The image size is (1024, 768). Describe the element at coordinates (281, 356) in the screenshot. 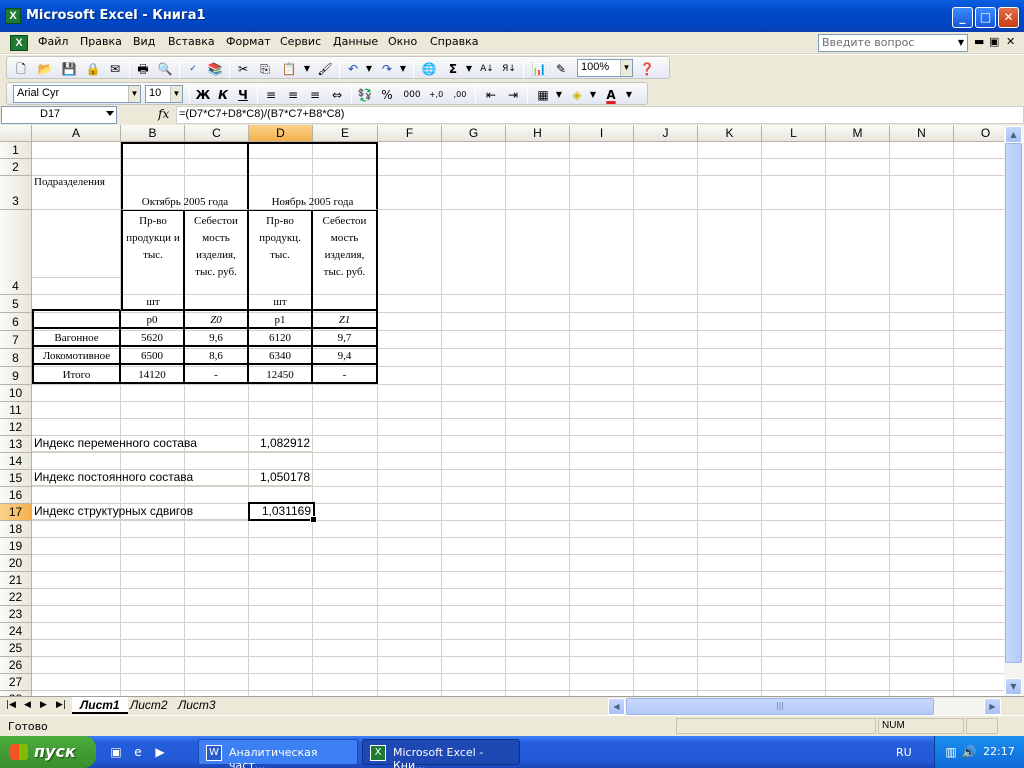

I see `cell-d8: 6340` at that location.